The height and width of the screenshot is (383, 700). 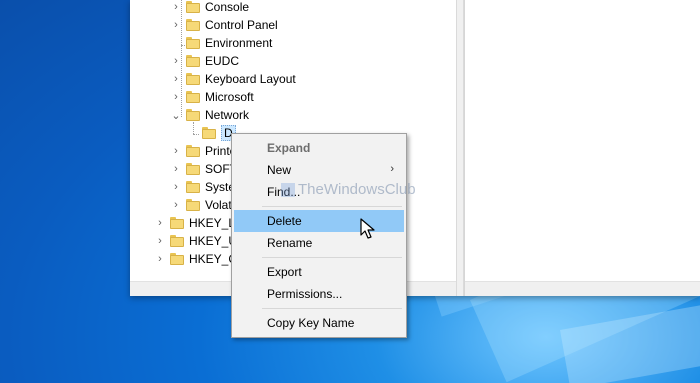 I want to click on watermark-logo-icon, so click(x=288, y=189).